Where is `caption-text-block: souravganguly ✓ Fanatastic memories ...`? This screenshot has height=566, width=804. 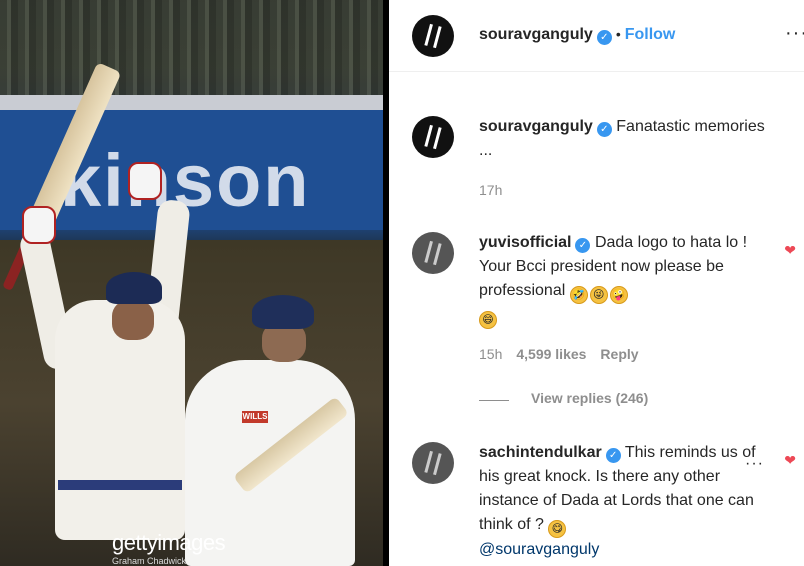
caption-text-block: souravganguly ✓ Fanatastic memories ... is located at coordinates (624, 139).